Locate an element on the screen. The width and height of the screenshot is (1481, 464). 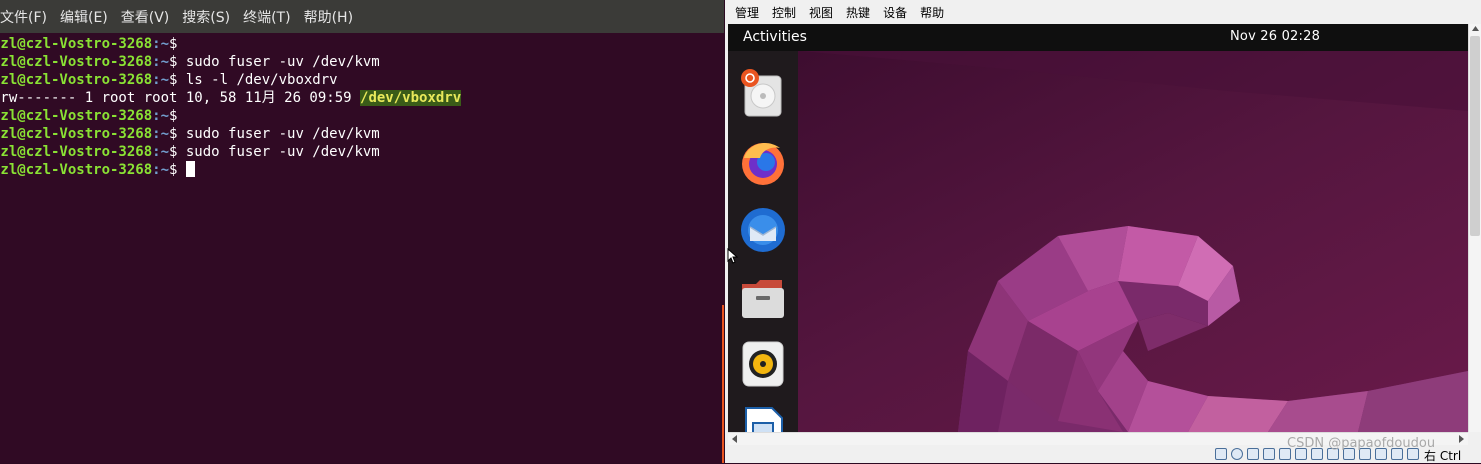
hard-disk-icon is located at coordinates (1221, 454).